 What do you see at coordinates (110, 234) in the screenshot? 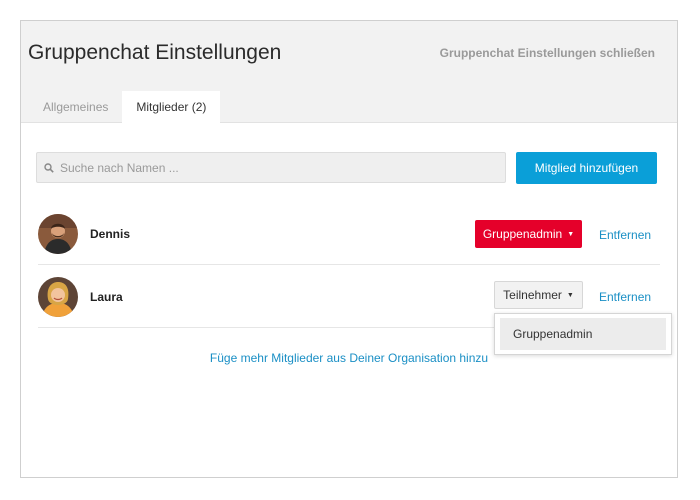
I see `member-name: Dennis` at bounding box center [110, 234].